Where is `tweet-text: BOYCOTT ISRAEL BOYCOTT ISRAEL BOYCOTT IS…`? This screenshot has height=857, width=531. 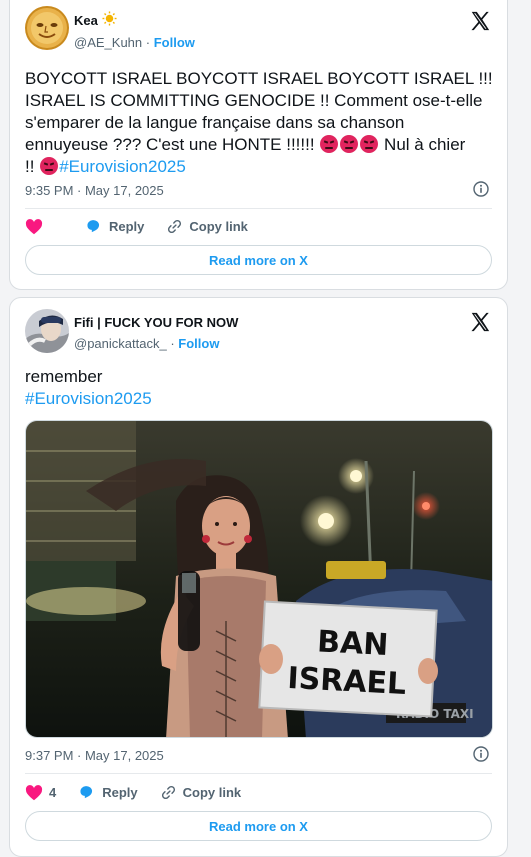
tweet-text: BOYCOTT ISRAEL BOYCOTT ISRAEL BOYCOTT IS… is located at coordinates (259, 123).